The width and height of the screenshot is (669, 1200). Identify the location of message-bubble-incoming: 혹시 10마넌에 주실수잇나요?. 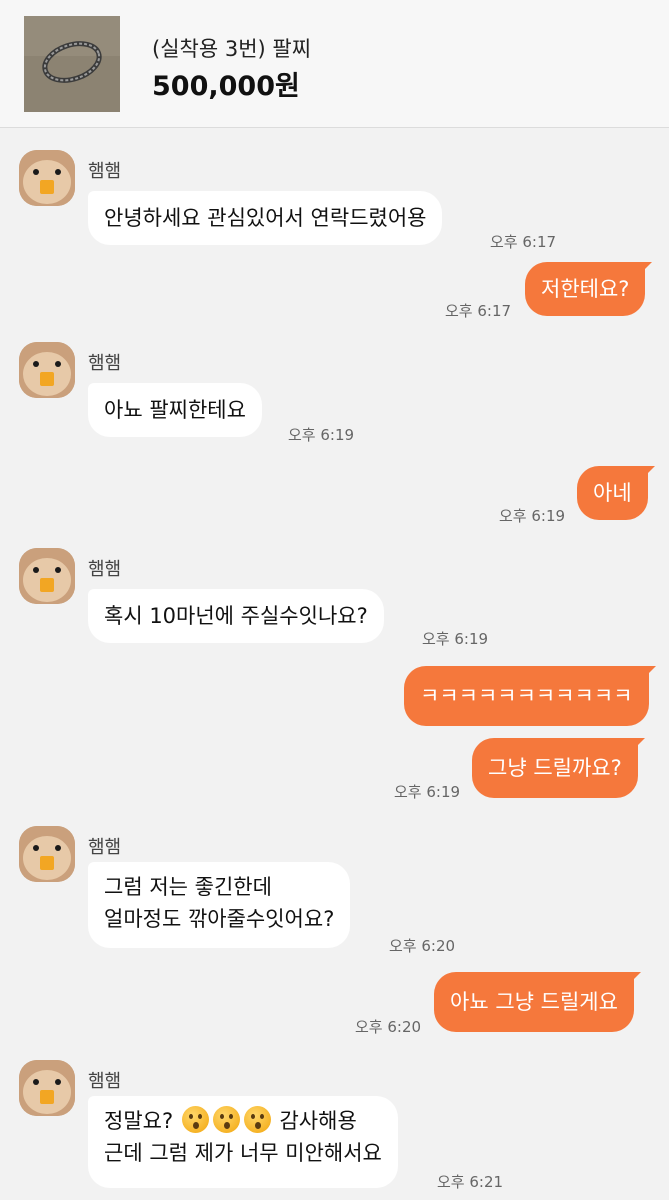
(236, 616).